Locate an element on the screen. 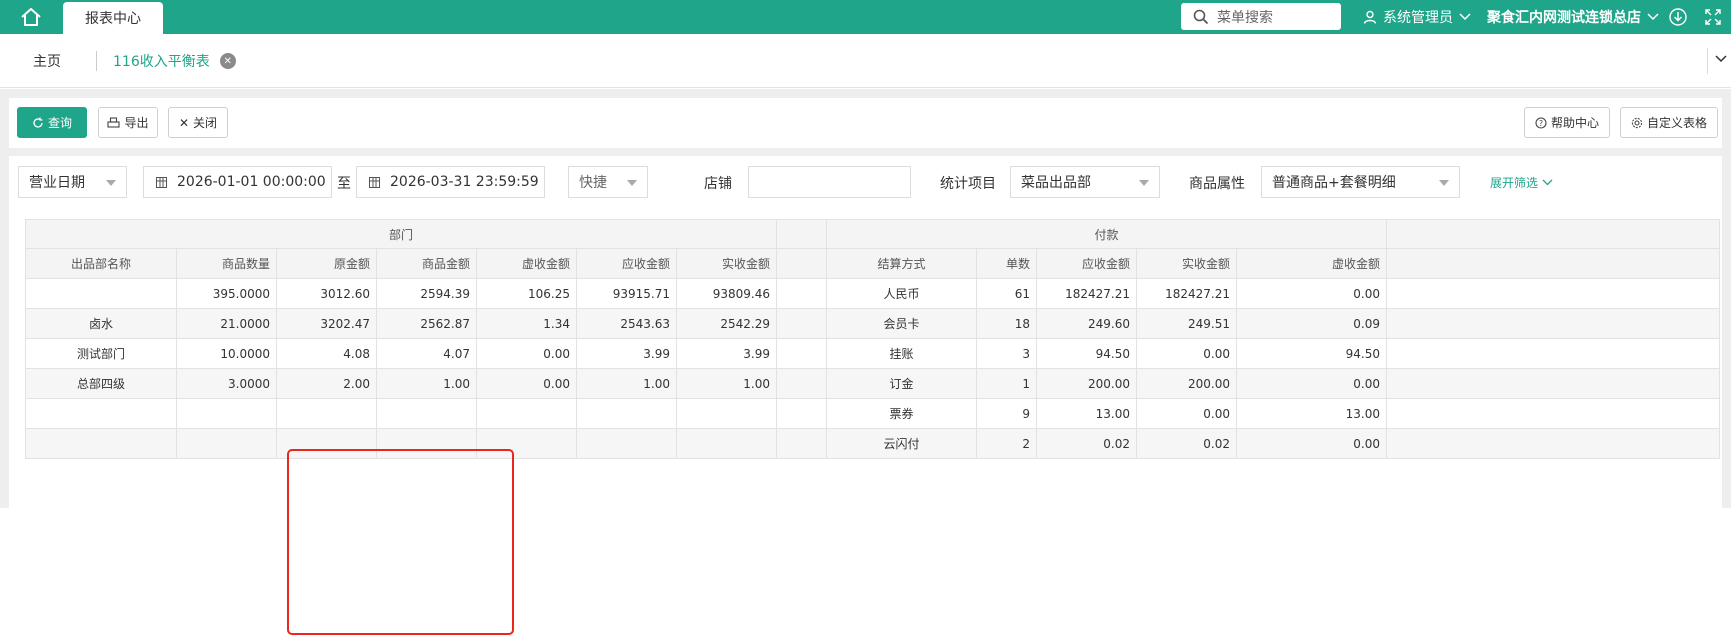 The width and height of the screenshot is (1731, 635). store-menu: 聚食汇内网测试连锁总店 is located at coordinates (1573, 17).